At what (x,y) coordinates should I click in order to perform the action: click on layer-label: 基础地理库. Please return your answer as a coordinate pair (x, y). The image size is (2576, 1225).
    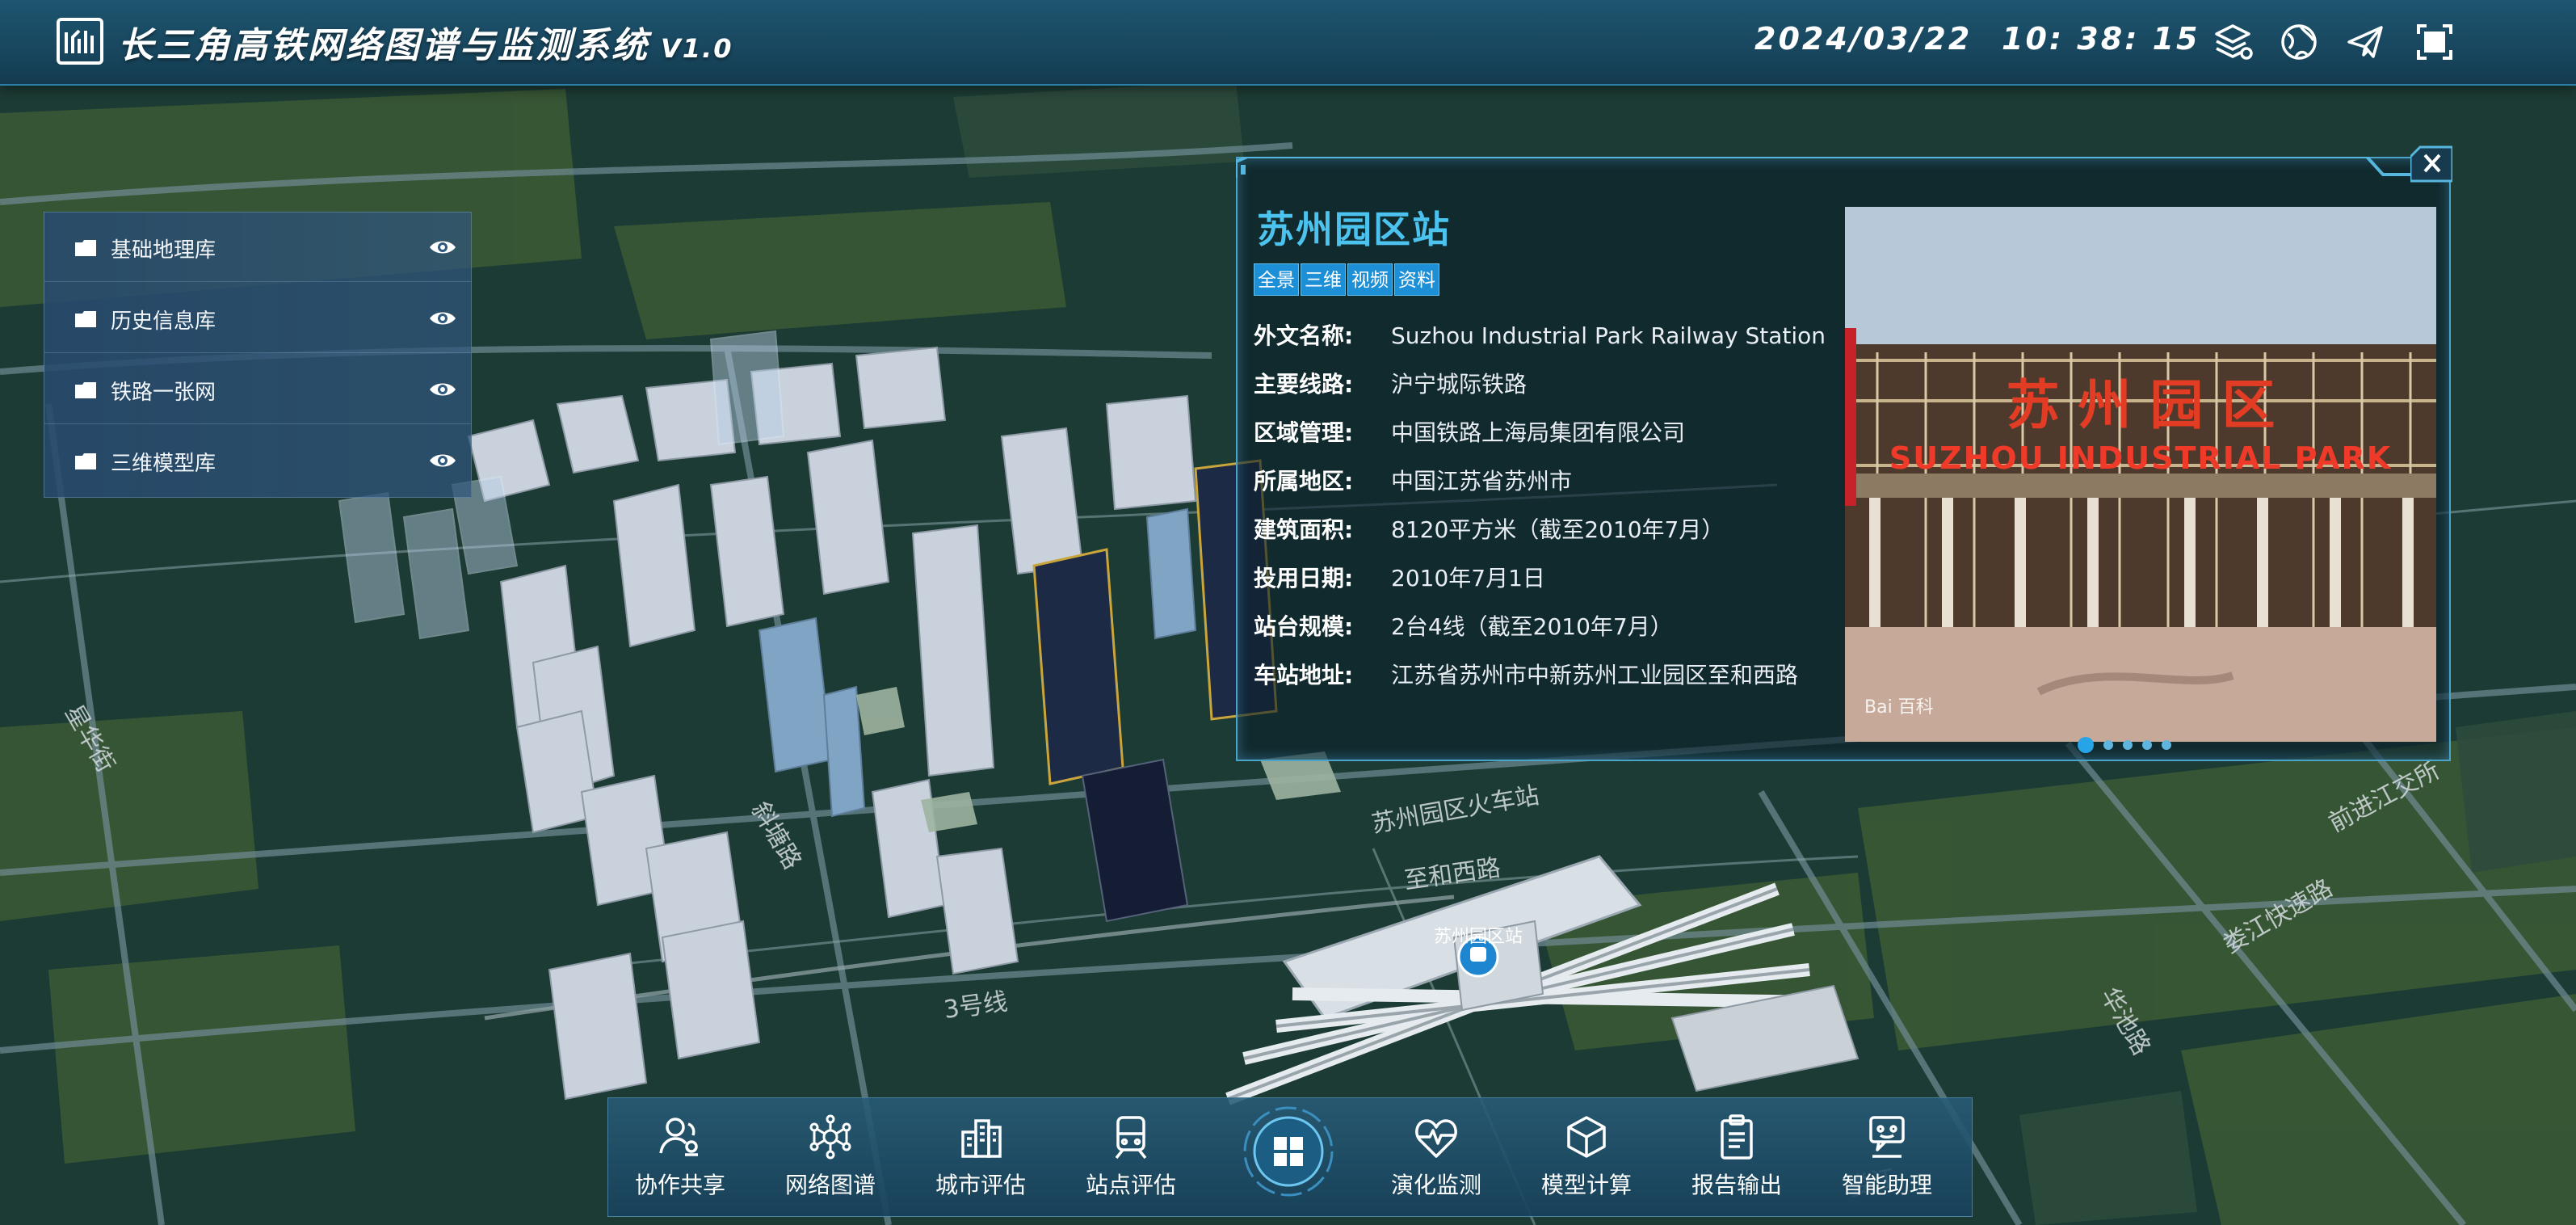
    Looking at the image, I should click on (163, 250).